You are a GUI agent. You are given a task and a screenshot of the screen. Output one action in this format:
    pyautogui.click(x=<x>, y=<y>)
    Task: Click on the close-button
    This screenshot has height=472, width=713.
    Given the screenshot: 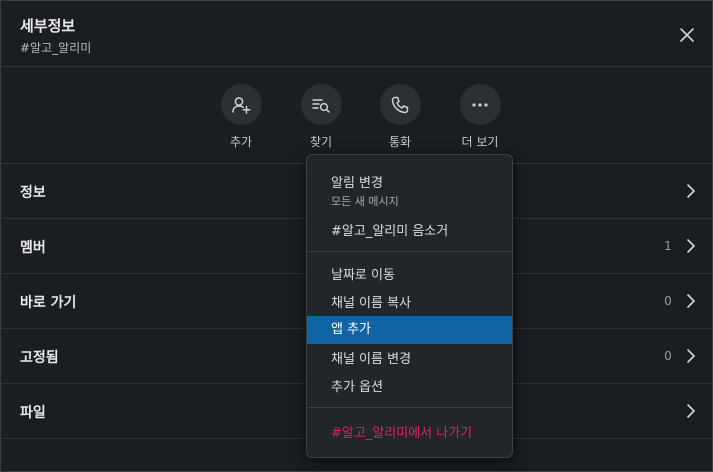 What is the action you would take?
    pyautogui.click(x=687, y=35)
    